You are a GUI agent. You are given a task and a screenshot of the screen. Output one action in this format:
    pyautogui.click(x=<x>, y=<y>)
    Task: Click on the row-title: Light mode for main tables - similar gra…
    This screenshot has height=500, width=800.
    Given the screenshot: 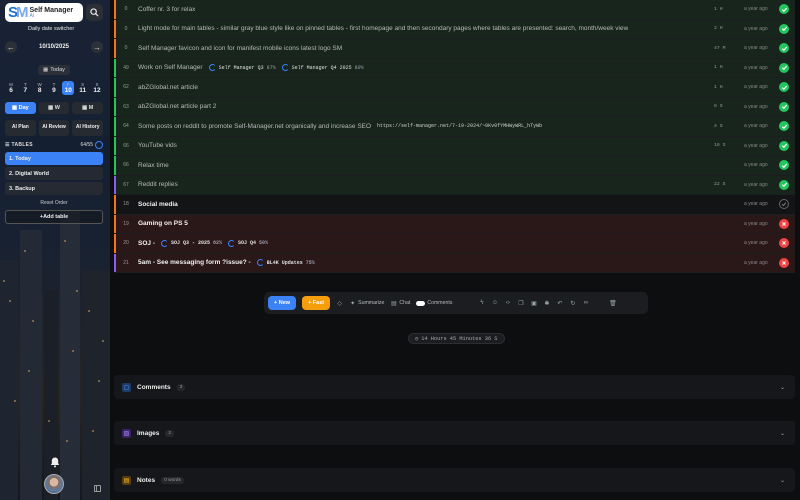 What is the action you would take?
    pyautogui.click(x=383, y=28)
    